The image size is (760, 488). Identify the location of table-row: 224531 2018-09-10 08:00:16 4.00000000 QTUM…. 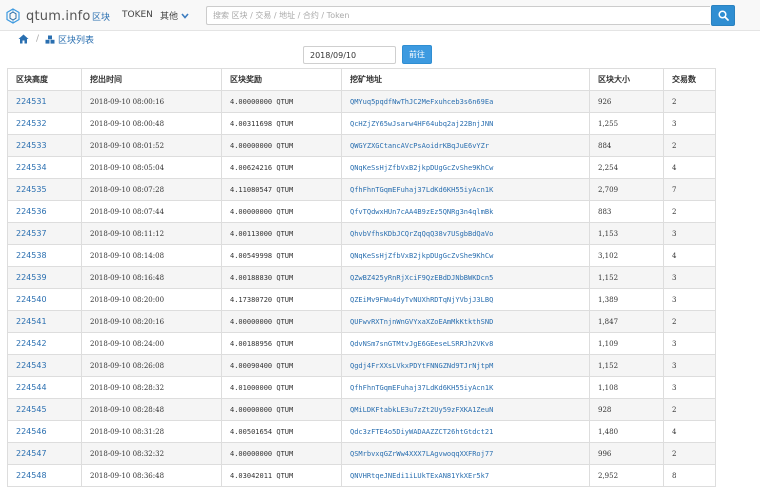
(361, 101).